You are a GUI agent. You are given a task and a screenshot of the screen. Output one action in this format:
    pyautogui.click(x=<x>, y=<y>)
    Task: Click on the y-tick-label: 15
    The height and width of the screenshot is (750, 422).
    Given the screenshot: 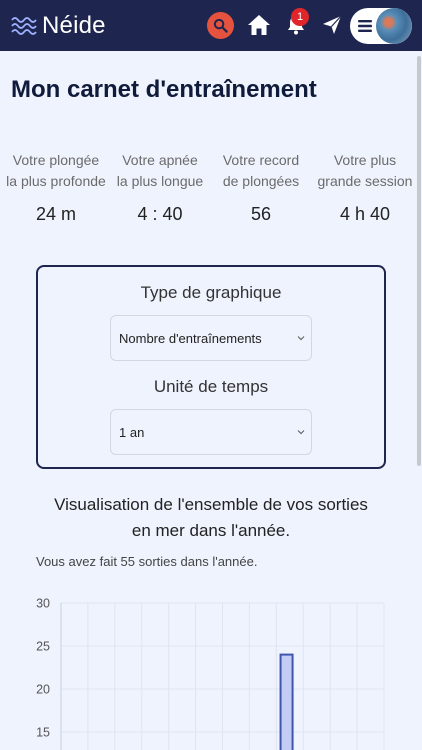 What is the action you would take?
    pyautogui.click(x=43, y=733)
    